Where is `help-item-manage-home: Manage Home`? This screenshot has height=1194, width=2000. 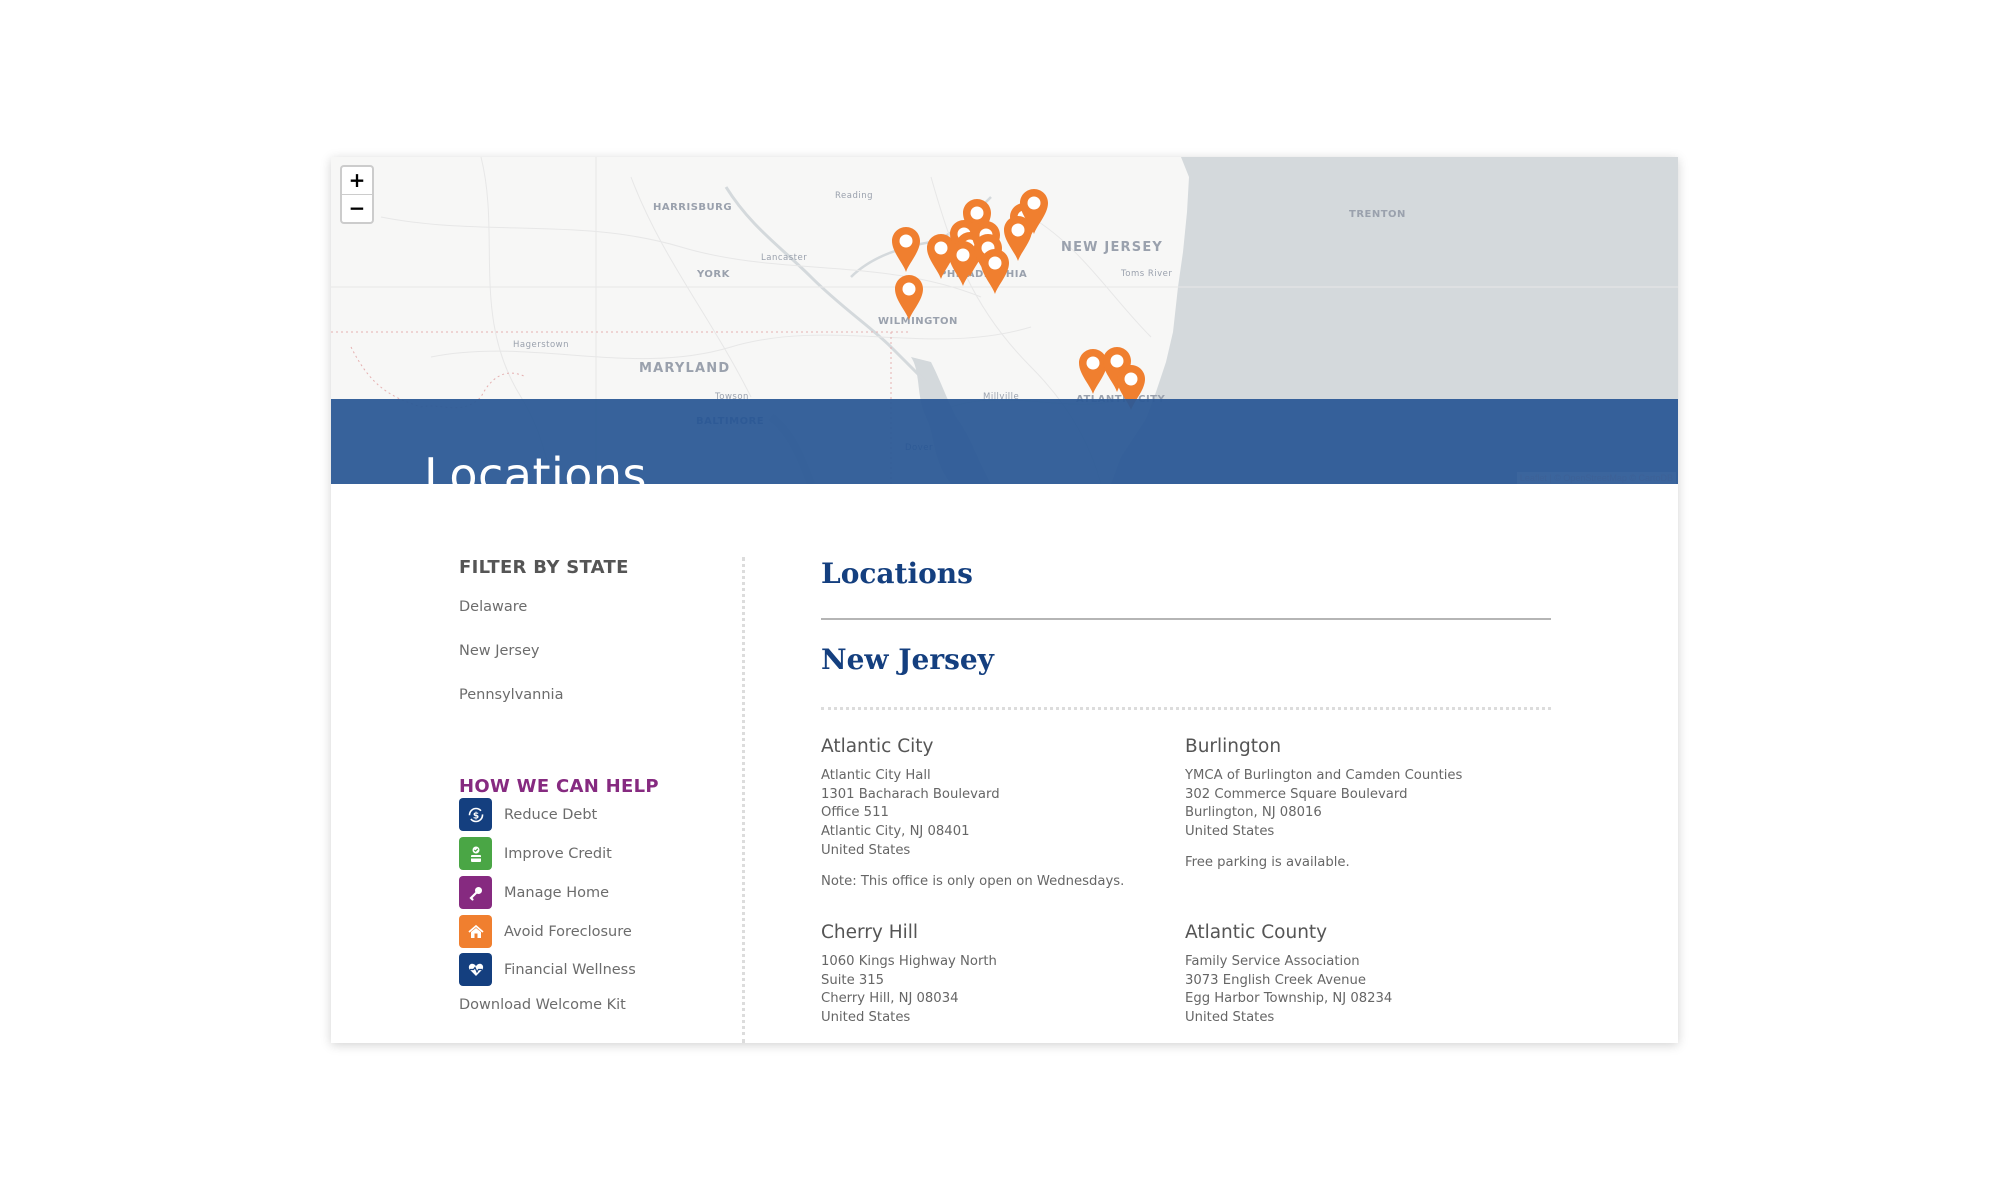
help-item-manage-home: Manage Home is located at coordinates (534, 892).